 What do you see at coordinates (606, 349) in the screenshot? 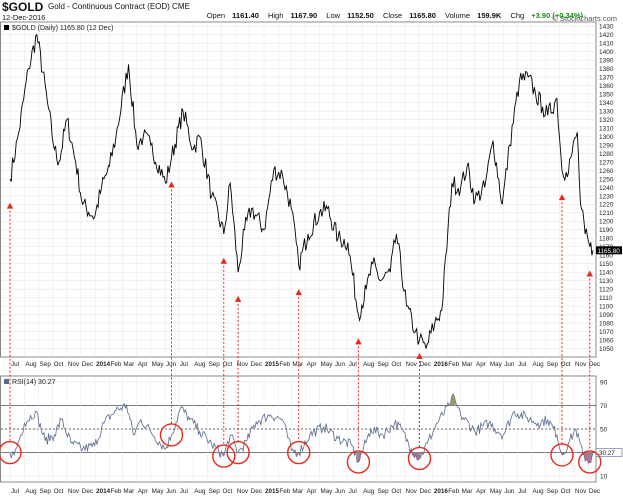
I see `price-y-tick-label: 1050` at bounding box center [606, 349].